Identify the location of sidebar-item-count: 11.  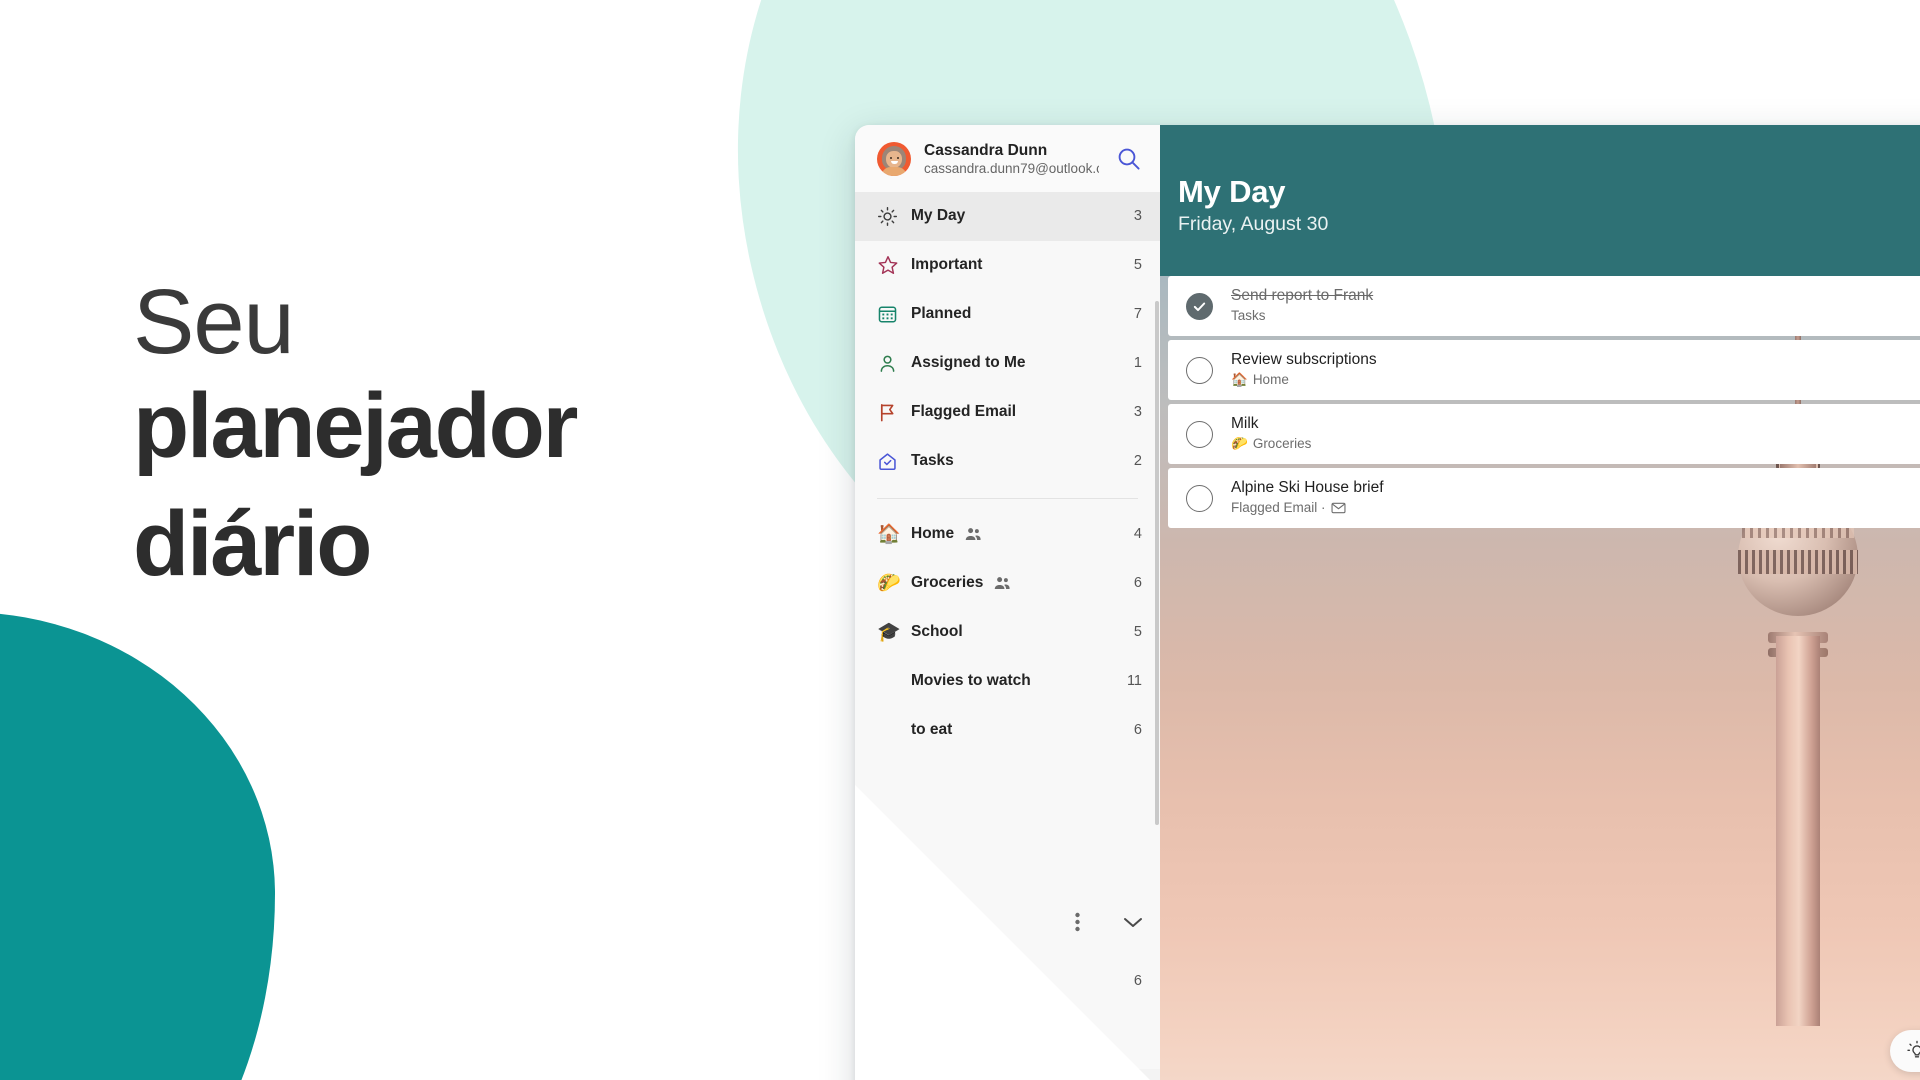
(1134, 681).